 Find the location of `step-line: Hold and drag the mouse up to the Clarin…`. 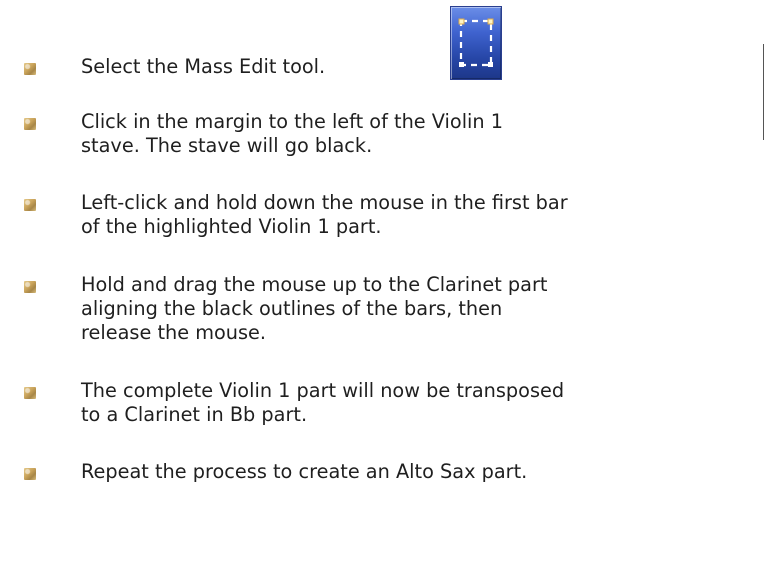

step-line: Hold and drag the mouse up to the Clarin… is located at coordinates (314, 284).